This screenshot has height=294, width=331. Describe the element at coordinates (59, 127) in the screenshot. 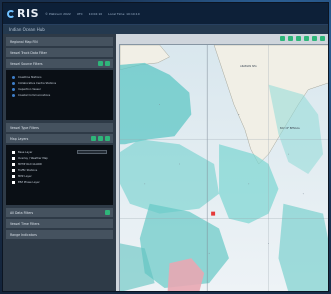

I see `vessel-type-filters-header: Vessel Type Filters` at that location.